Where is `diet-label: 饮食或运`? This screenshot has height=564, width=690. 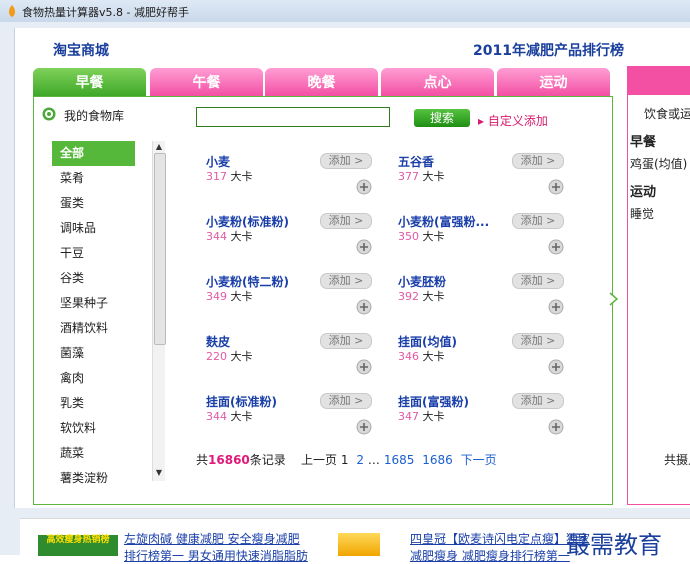 diet-label: 饮食或运 is located at coordinates (667, 114).